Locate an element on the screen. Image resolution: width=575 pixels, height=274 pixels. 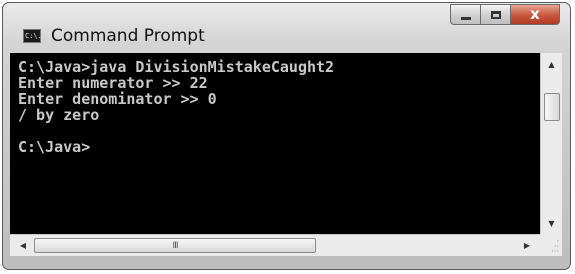
resize-corner: · ·· ··· is located at coordinates (551, 245).